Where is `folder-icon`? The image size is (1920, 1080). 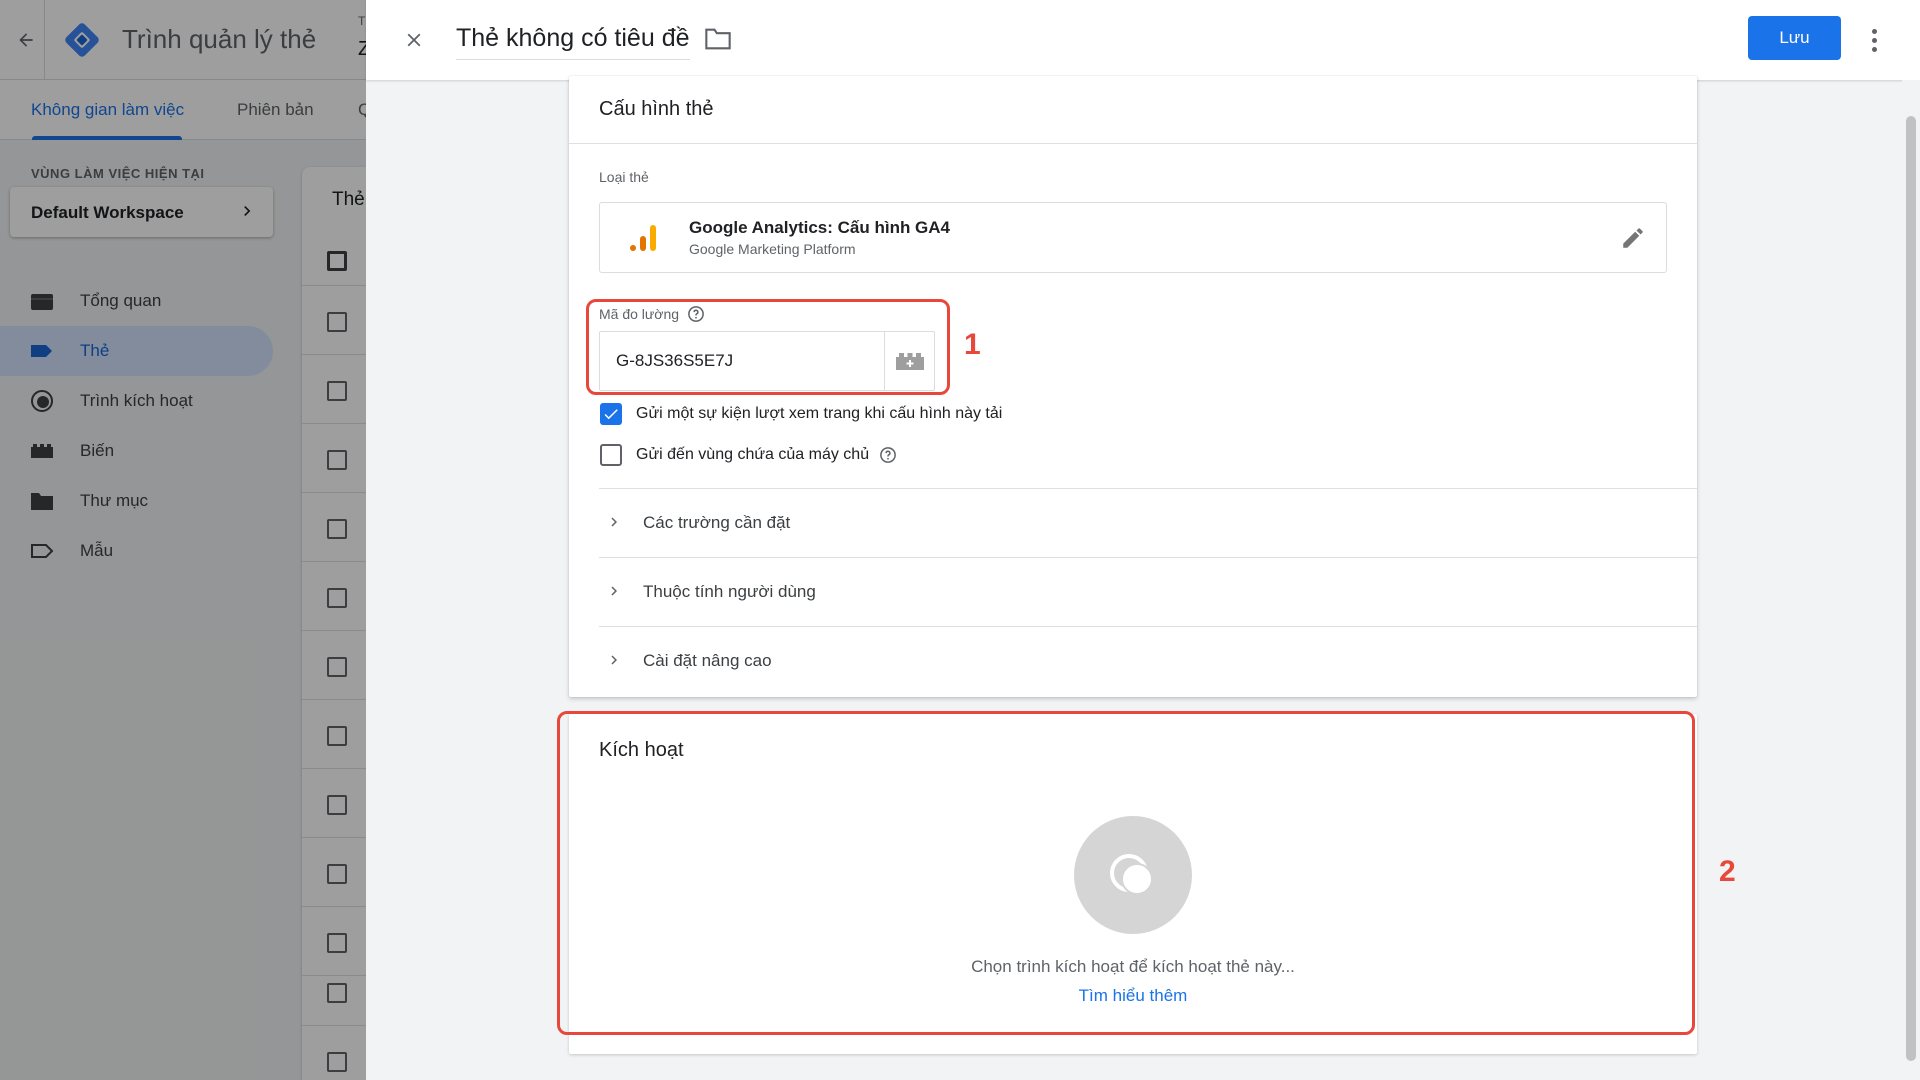 folder-icon is located at coordinates (719, 40).